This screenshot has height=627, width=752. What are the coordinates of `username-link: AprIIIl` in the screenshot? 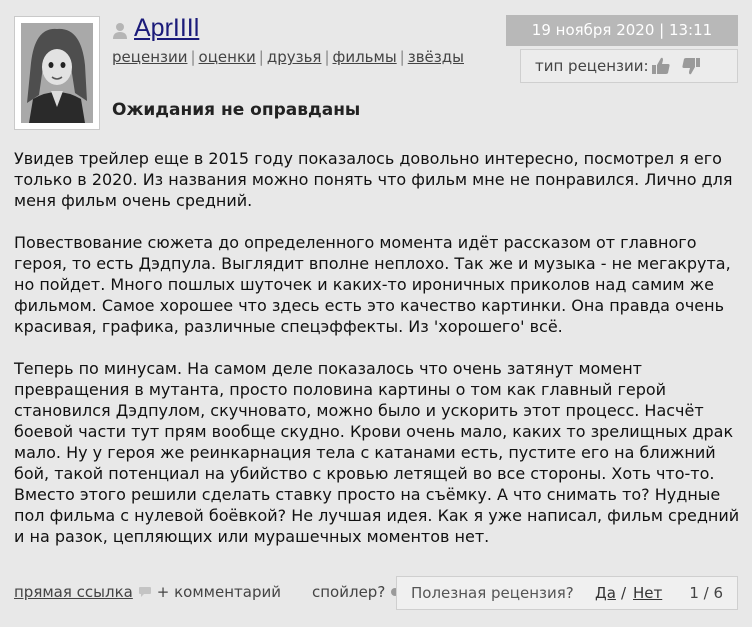 It's located at (166, 28).